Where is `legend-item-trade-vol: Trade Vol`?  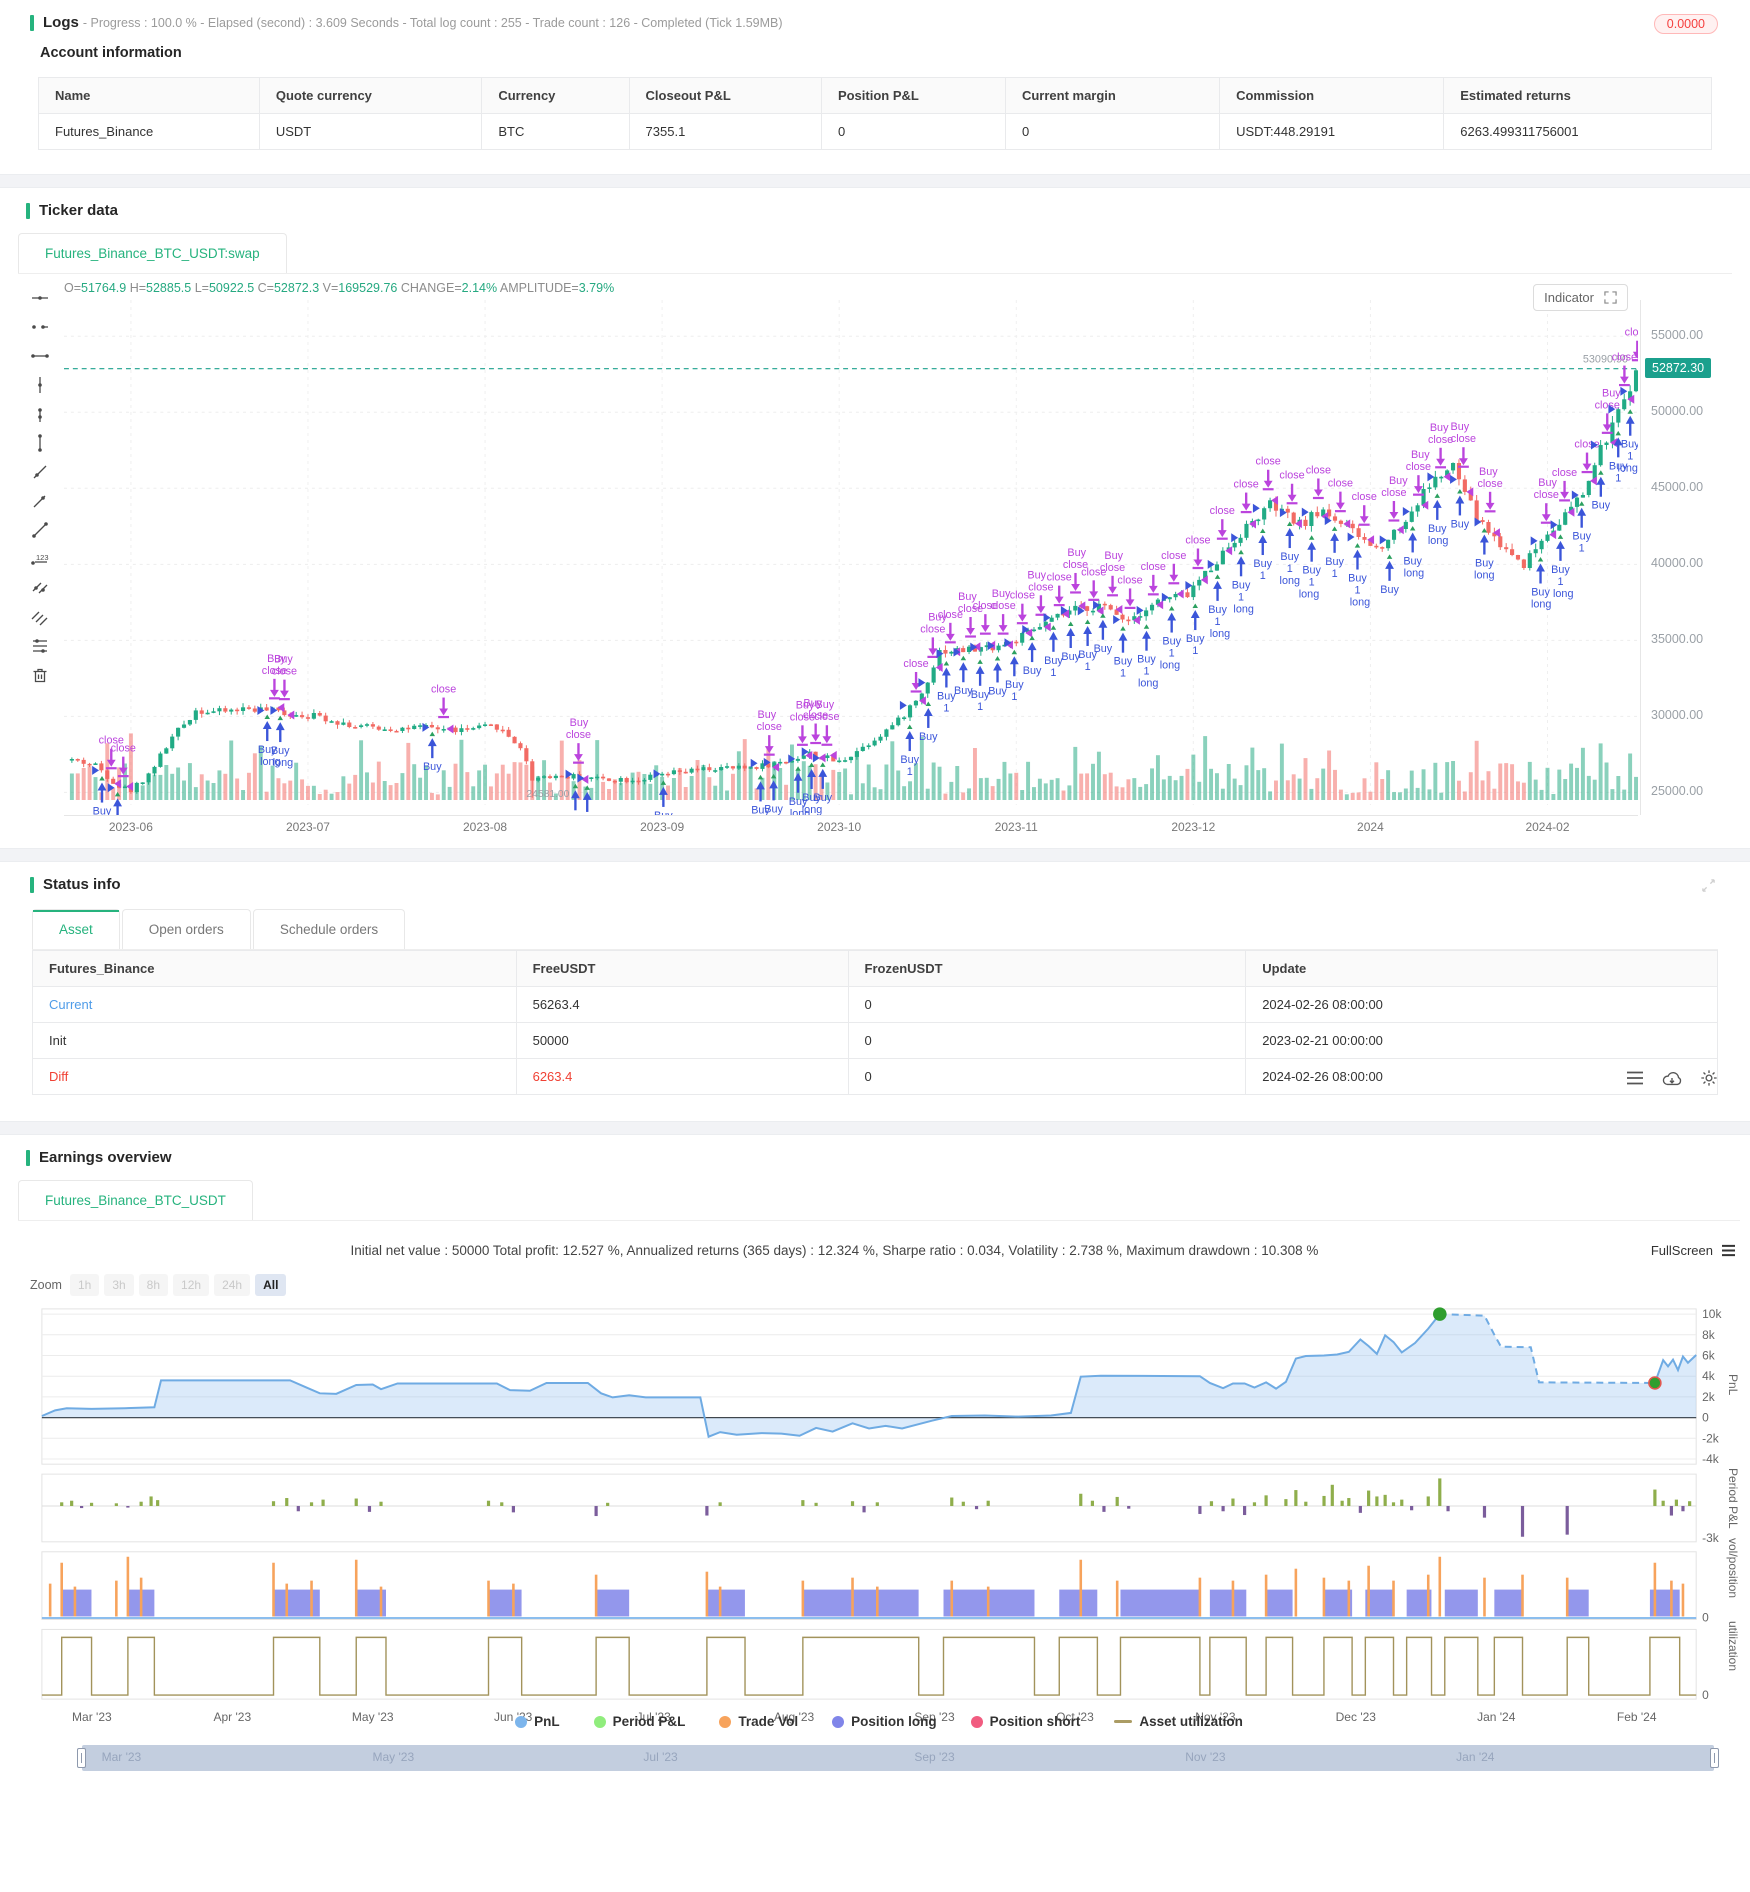 legend-item-trade-vol: Trade Vol is located at coordinates (758, 1721).